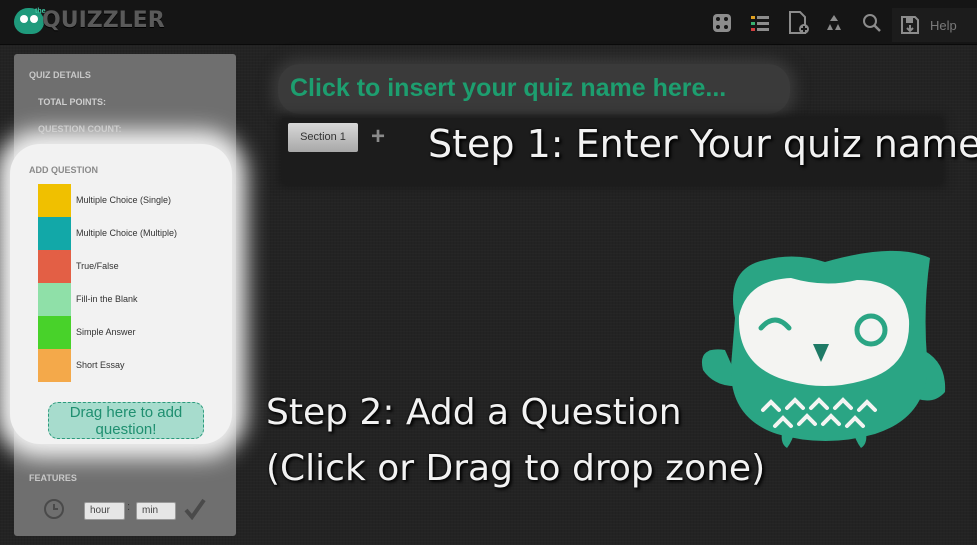  What do you see at coordinates (156, 511) in the screenshot?
I see `minute-input: min` at bounding box center [156, 511].